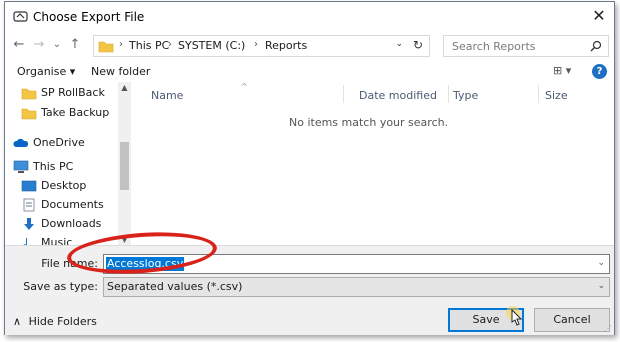  I want to click on save-as-type-label: Save as type:, so click(60, 286).